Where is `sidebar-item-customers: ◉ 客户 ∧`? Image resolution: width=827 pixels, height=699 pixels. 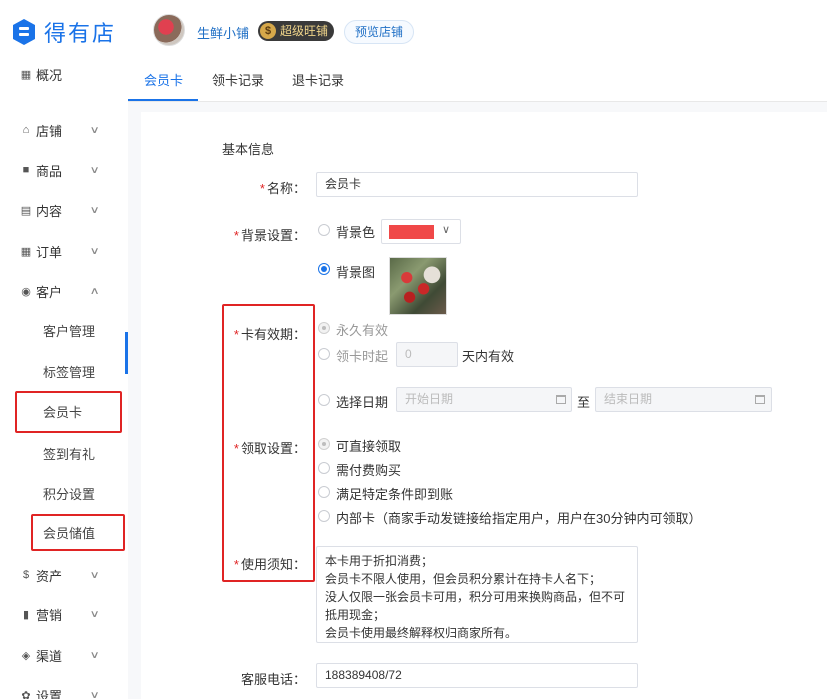
sidebar-item-customers: ◉ 客户 ∧ is located at coordinates (64, 291).